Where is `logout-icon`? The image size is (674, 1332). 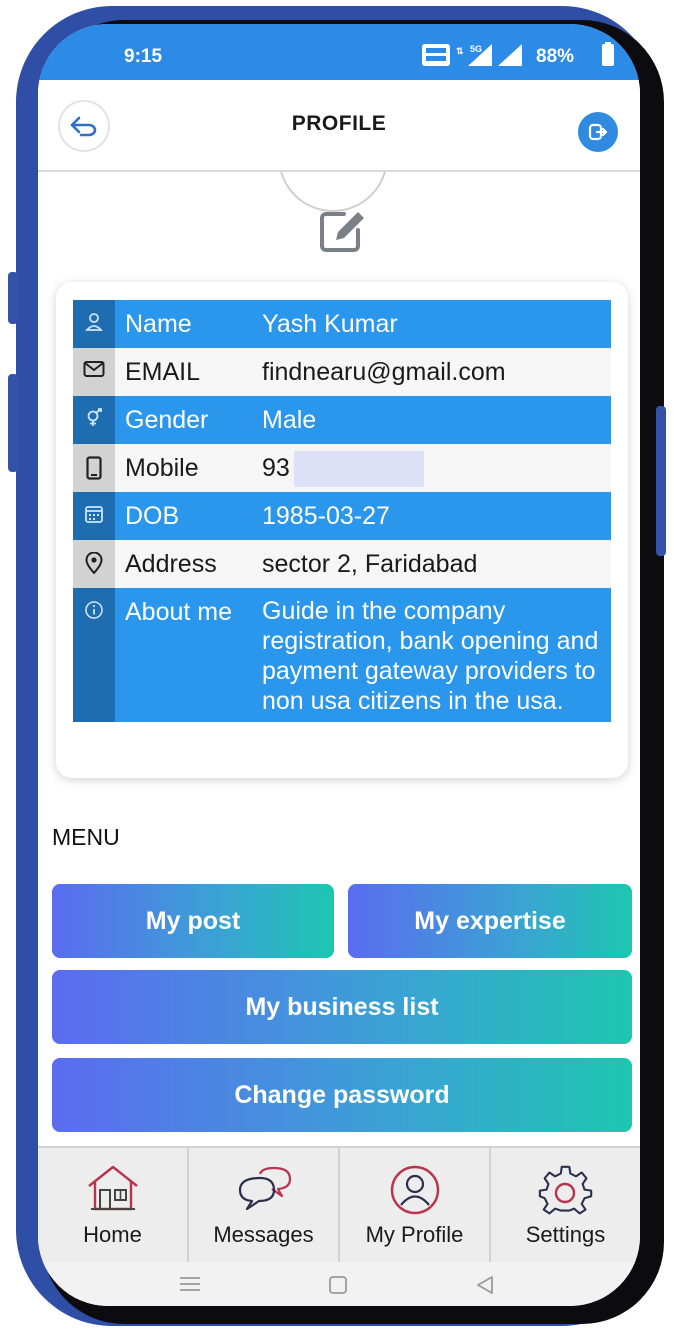
logout-icon is located at coordinates (598, 132).